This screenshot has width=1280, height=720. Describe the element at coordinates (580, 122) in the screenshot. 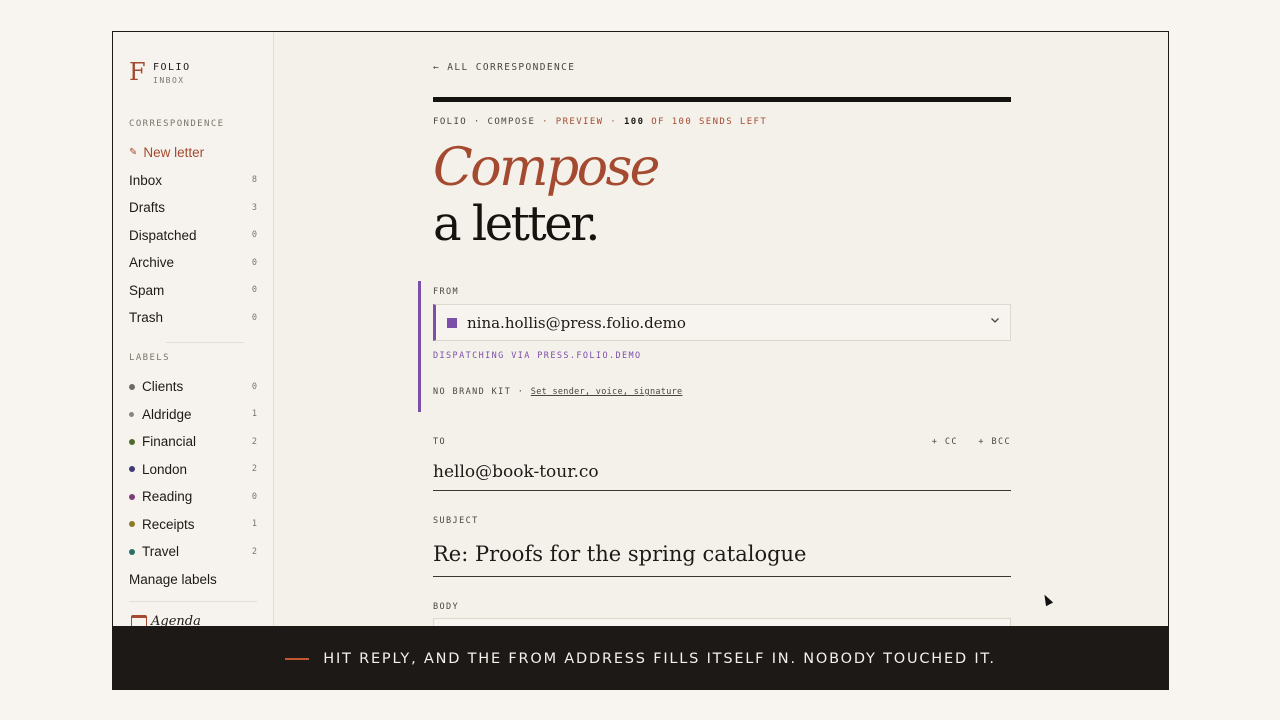

I see `preview-badge: · PREVIEW ·` at that location.